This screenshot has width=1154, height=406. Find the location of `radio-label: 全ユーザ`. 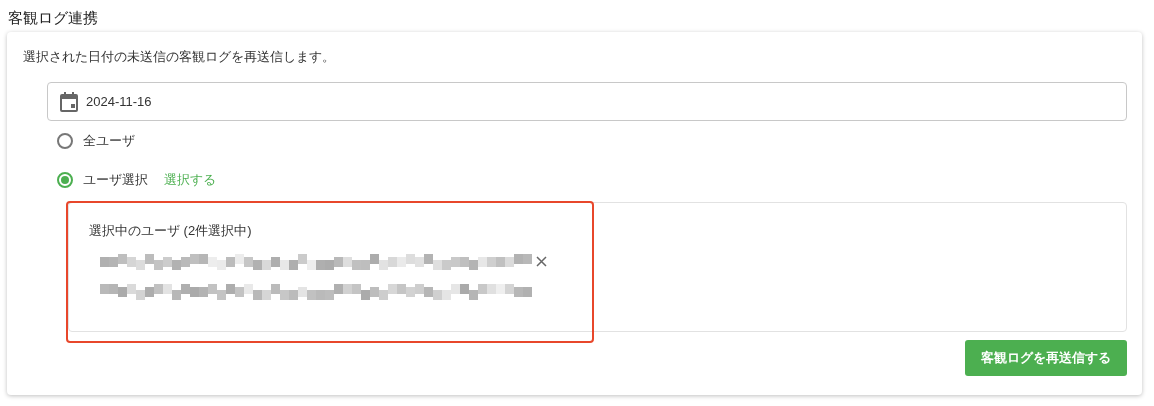

radio-label: 全ユーザ is located at coordinates (109, 140).